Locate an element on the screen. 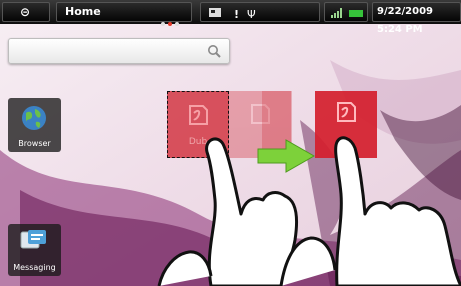  signal-battery is located at coordinates (346, 12).